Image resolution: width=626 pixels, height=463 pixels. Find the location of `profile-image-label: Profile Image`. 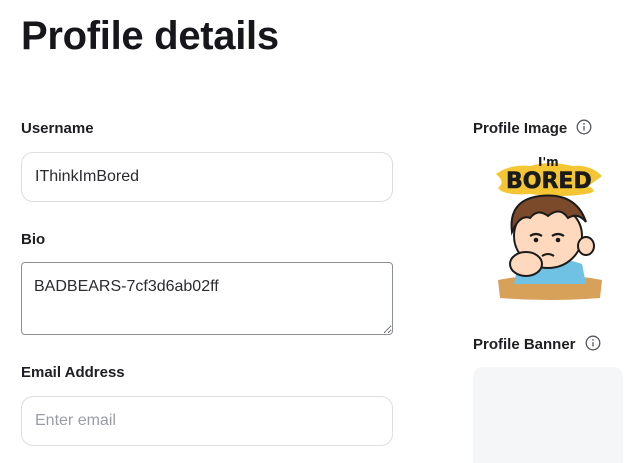

profile-image-label: Profile Image is located at coordinates (520, 128).